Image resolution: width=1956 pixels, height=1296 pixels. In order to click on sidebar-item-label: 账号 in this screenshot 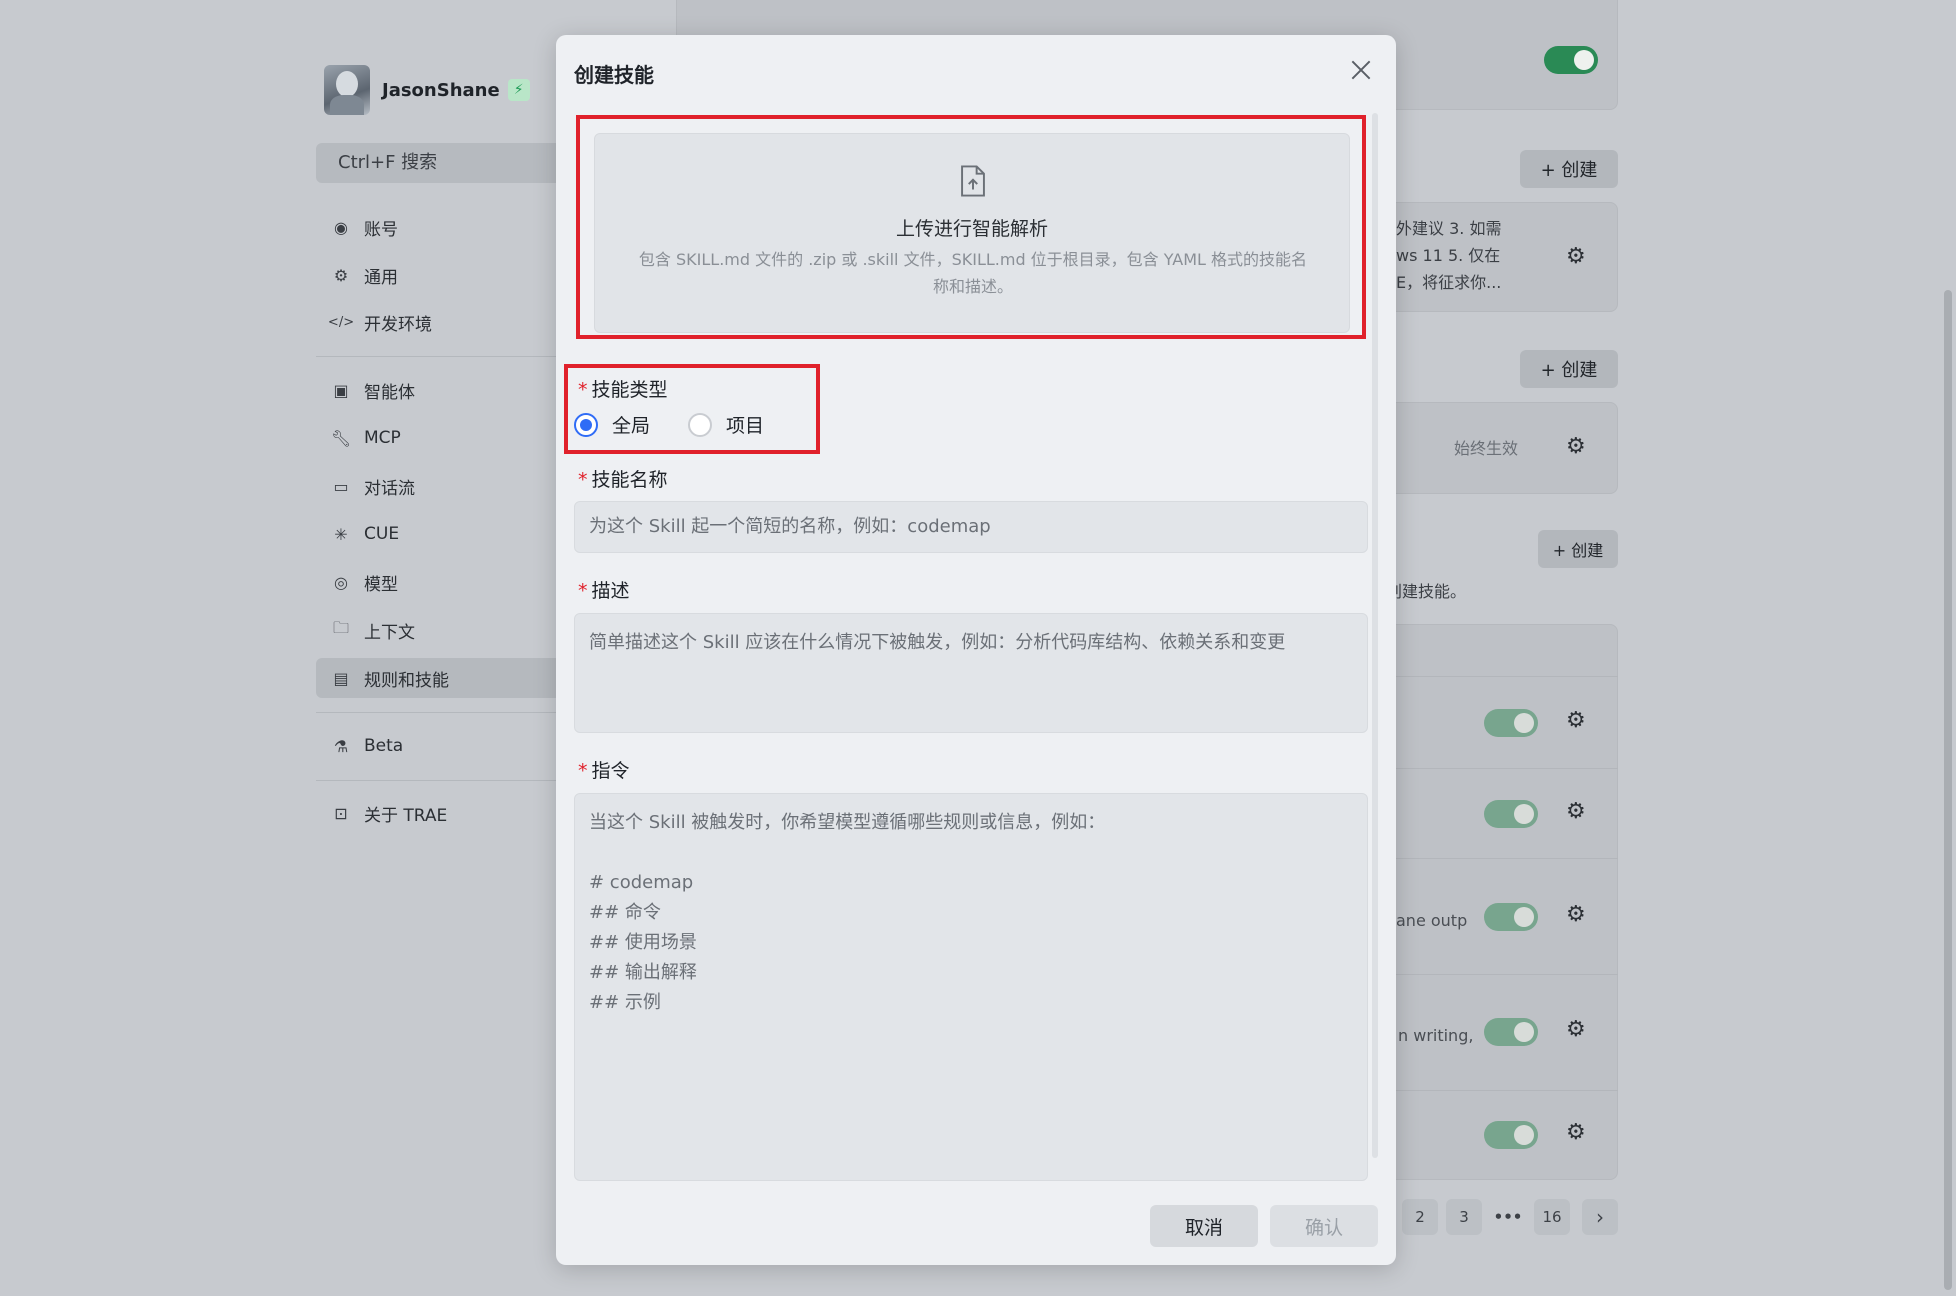, I will do `click(381, 229)`.